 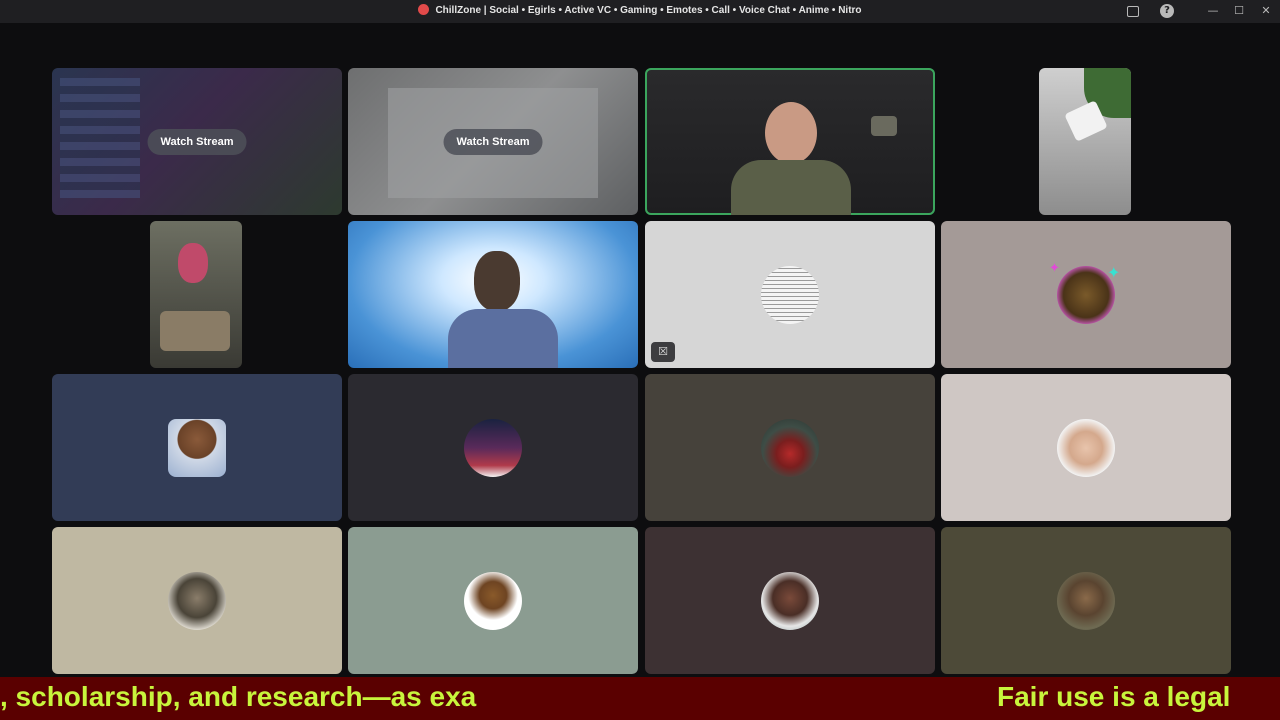 I want to click on avatar-tile-doll, so click(x=790, y=600).